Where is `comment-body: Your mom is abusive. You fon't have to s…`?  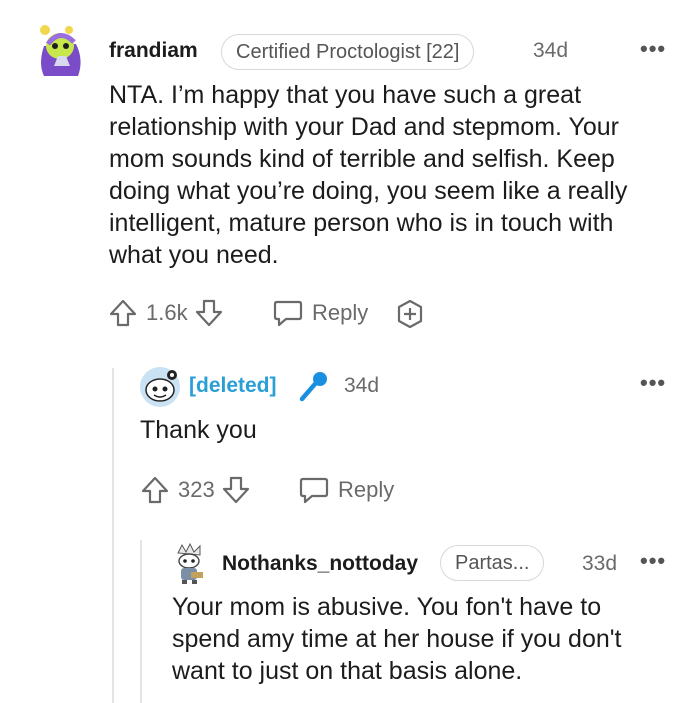
comment-body: Your mom is abusive. You fon't have to s… is located at coordinates (432, 639).